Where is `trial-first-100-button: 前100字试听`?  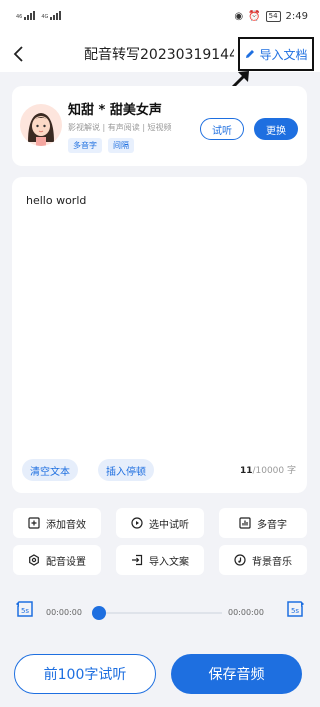
trial-first-100-button: 前100字试听 is located at coordinates (85, 674).